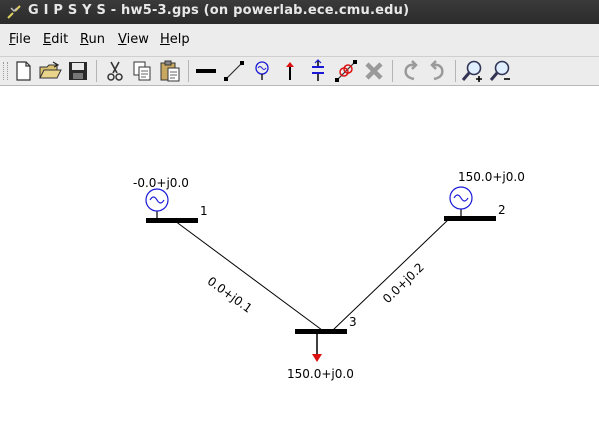 The image size is (599, 446). Describe the element at coordinates (317, 358) in the screenshot. I see `load-3-arrow-icon` at that location.